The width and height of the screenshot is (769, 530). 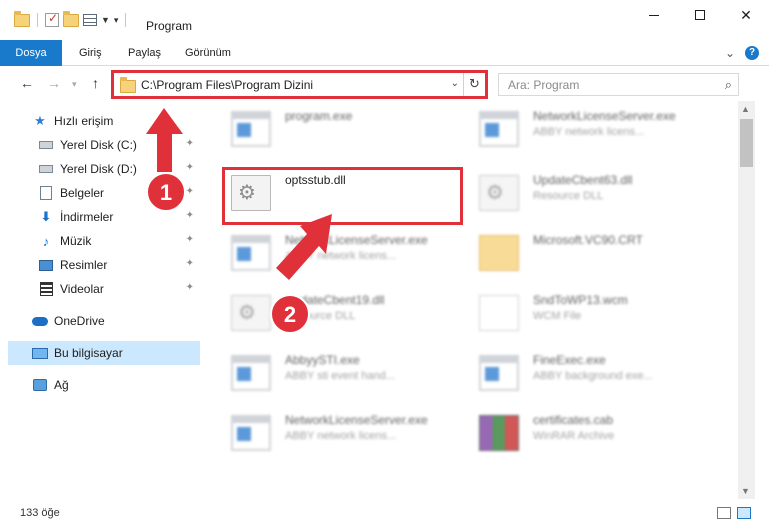 I want to click on scroll-up-icon: ▲, so click(x=745, y=109).